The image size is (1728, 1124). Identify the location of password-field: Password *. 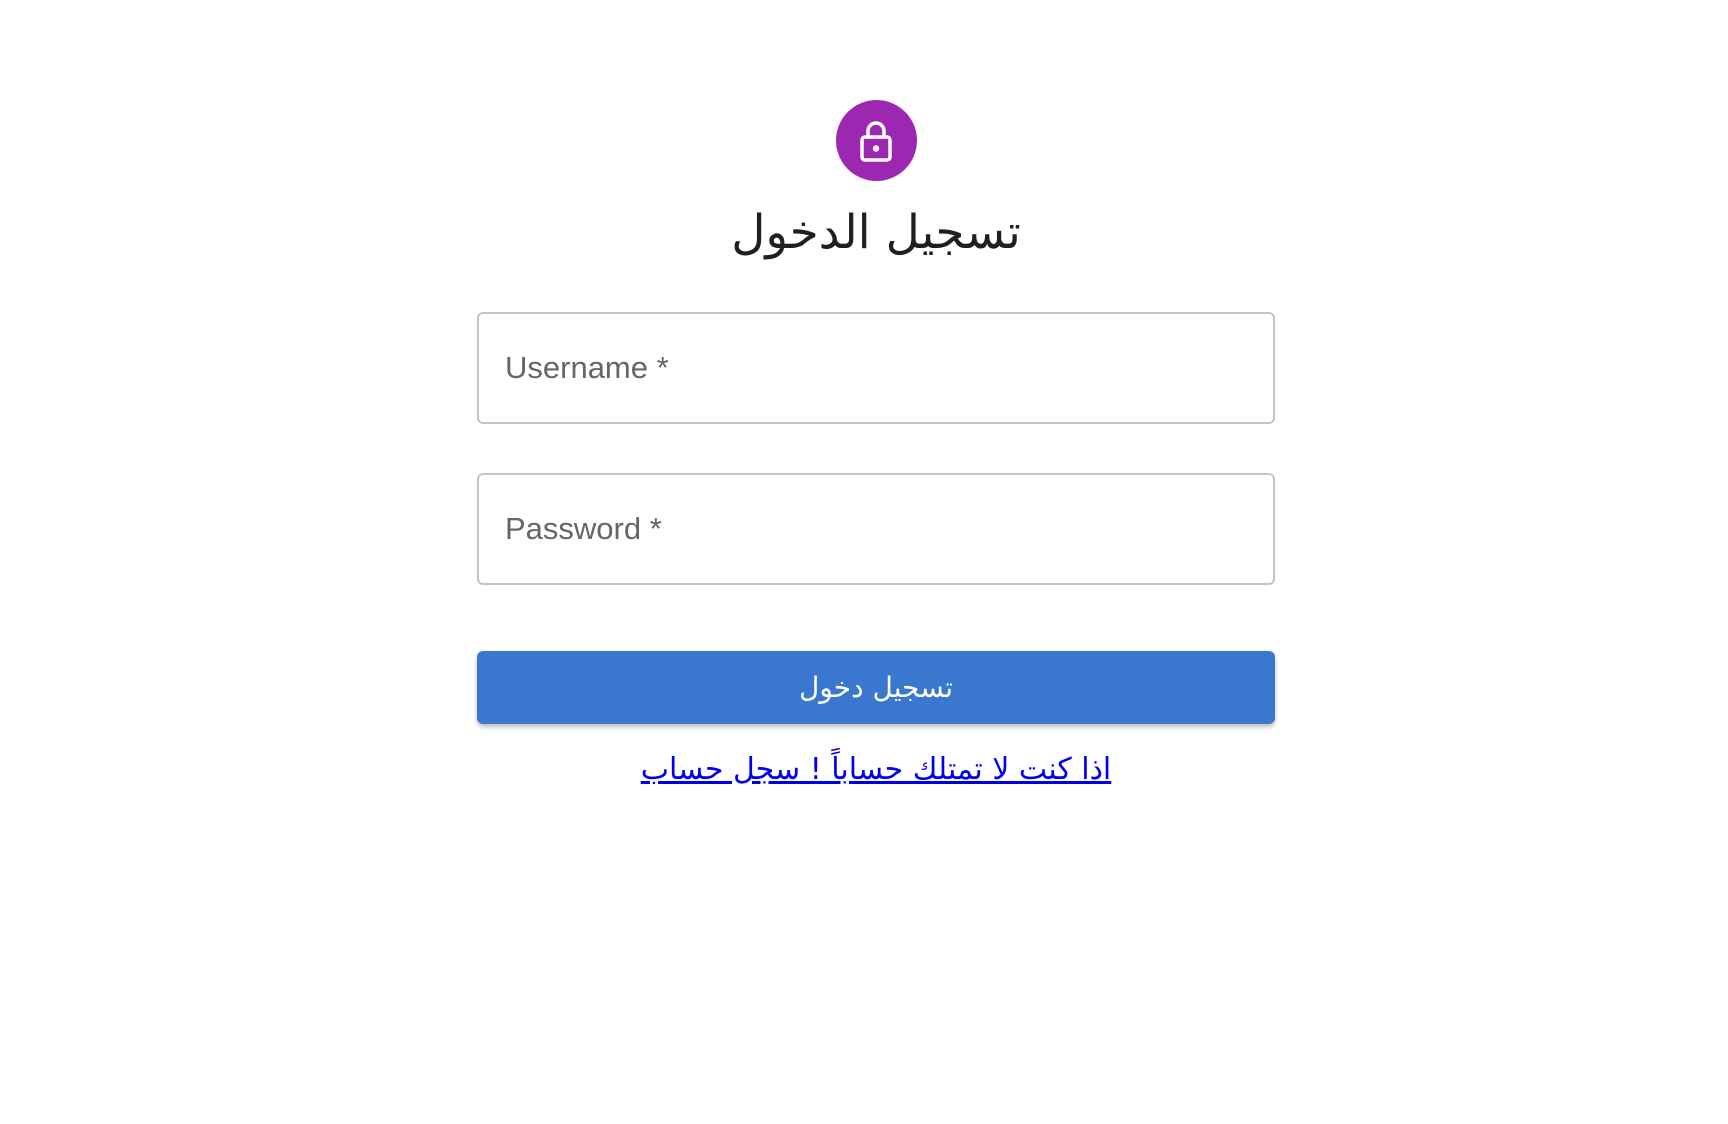
(876, 529).